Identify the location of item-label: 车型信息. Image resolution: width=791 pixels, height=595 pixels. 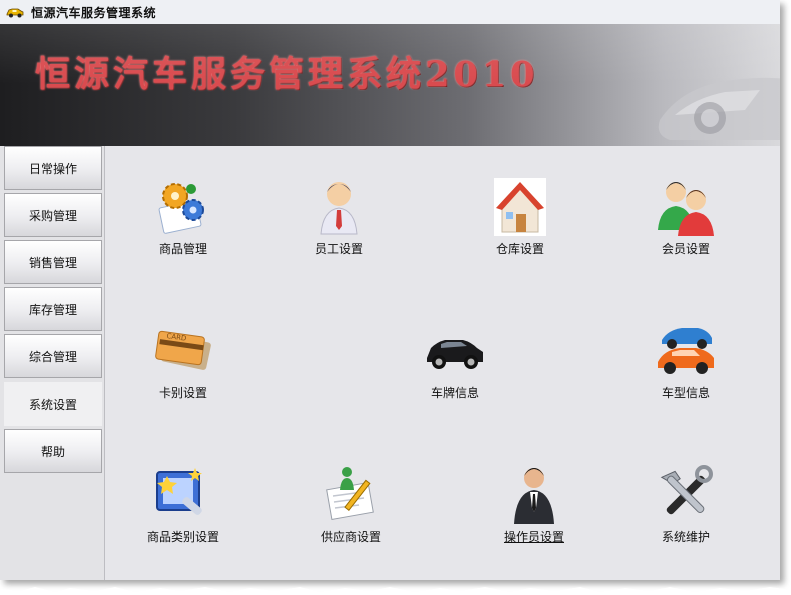
(685, 393).